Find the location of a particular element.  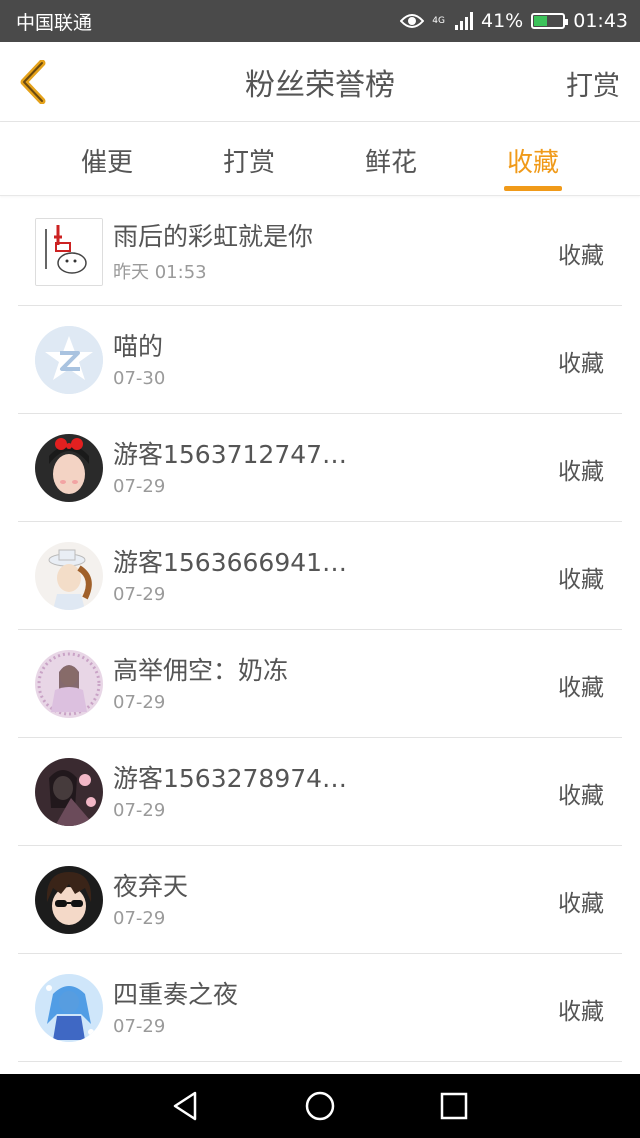

chevron-left-icon is located at coordinates (33, 82).